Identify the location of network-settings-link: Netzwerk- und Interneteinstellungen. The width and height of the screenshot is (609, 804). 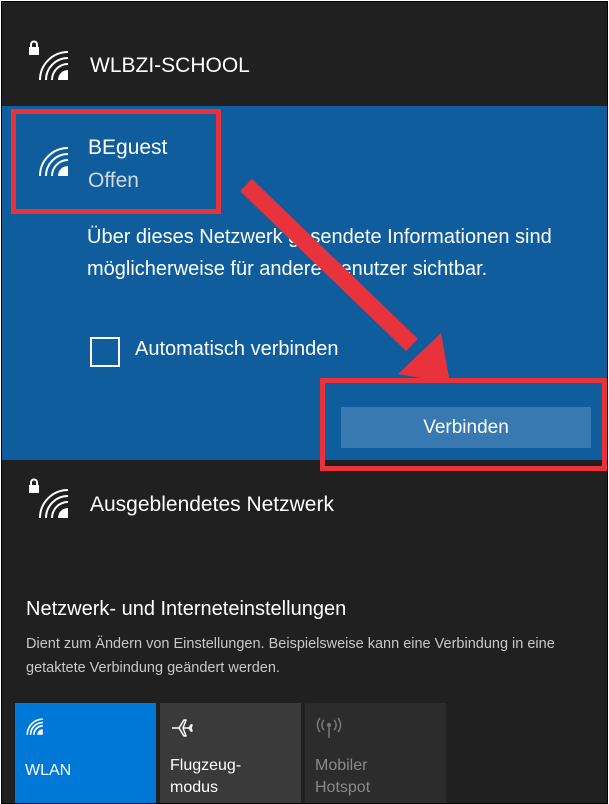
(186, 609).